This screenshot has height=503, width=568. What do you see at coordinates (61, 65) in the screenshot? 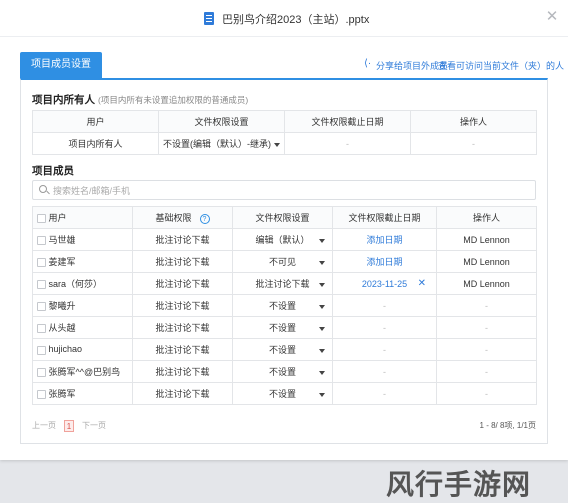
I see `tab-project-member-settings: 项目成员设置` at bounding box center [61, 65].